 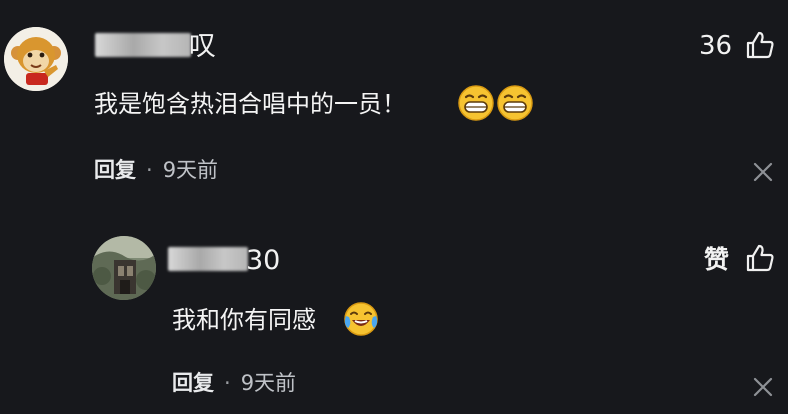 What do you see at coordinates (716, 46) in the screenshot?
I see `like-count: 36` at bounding box center [716, 46].